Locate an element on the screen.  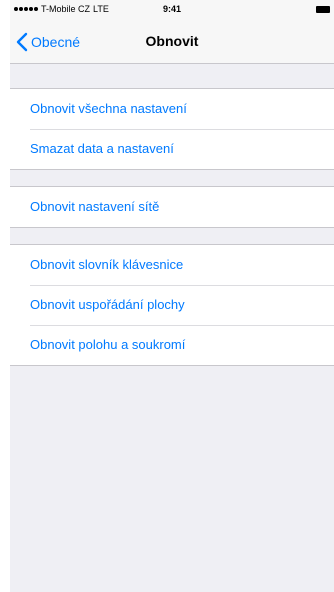
back-button: Obecné is located at coordinates (48, 41).